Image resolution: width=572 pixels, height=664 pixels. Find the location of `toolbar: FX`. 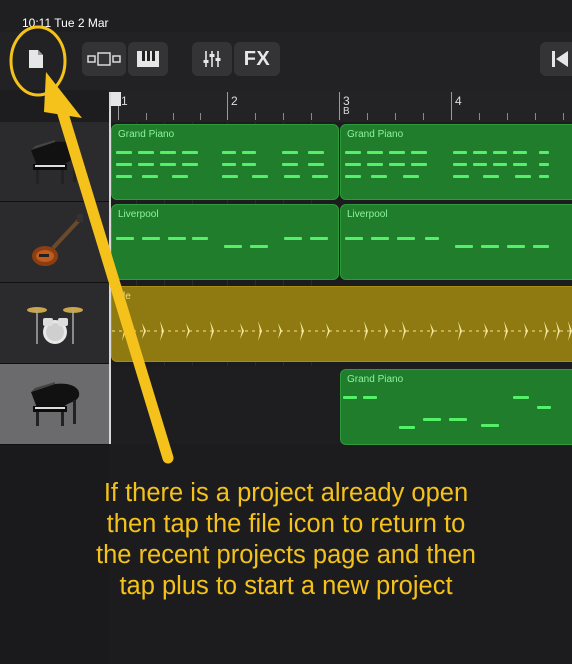

toolbar: FX is located at coordinates (286, 61).